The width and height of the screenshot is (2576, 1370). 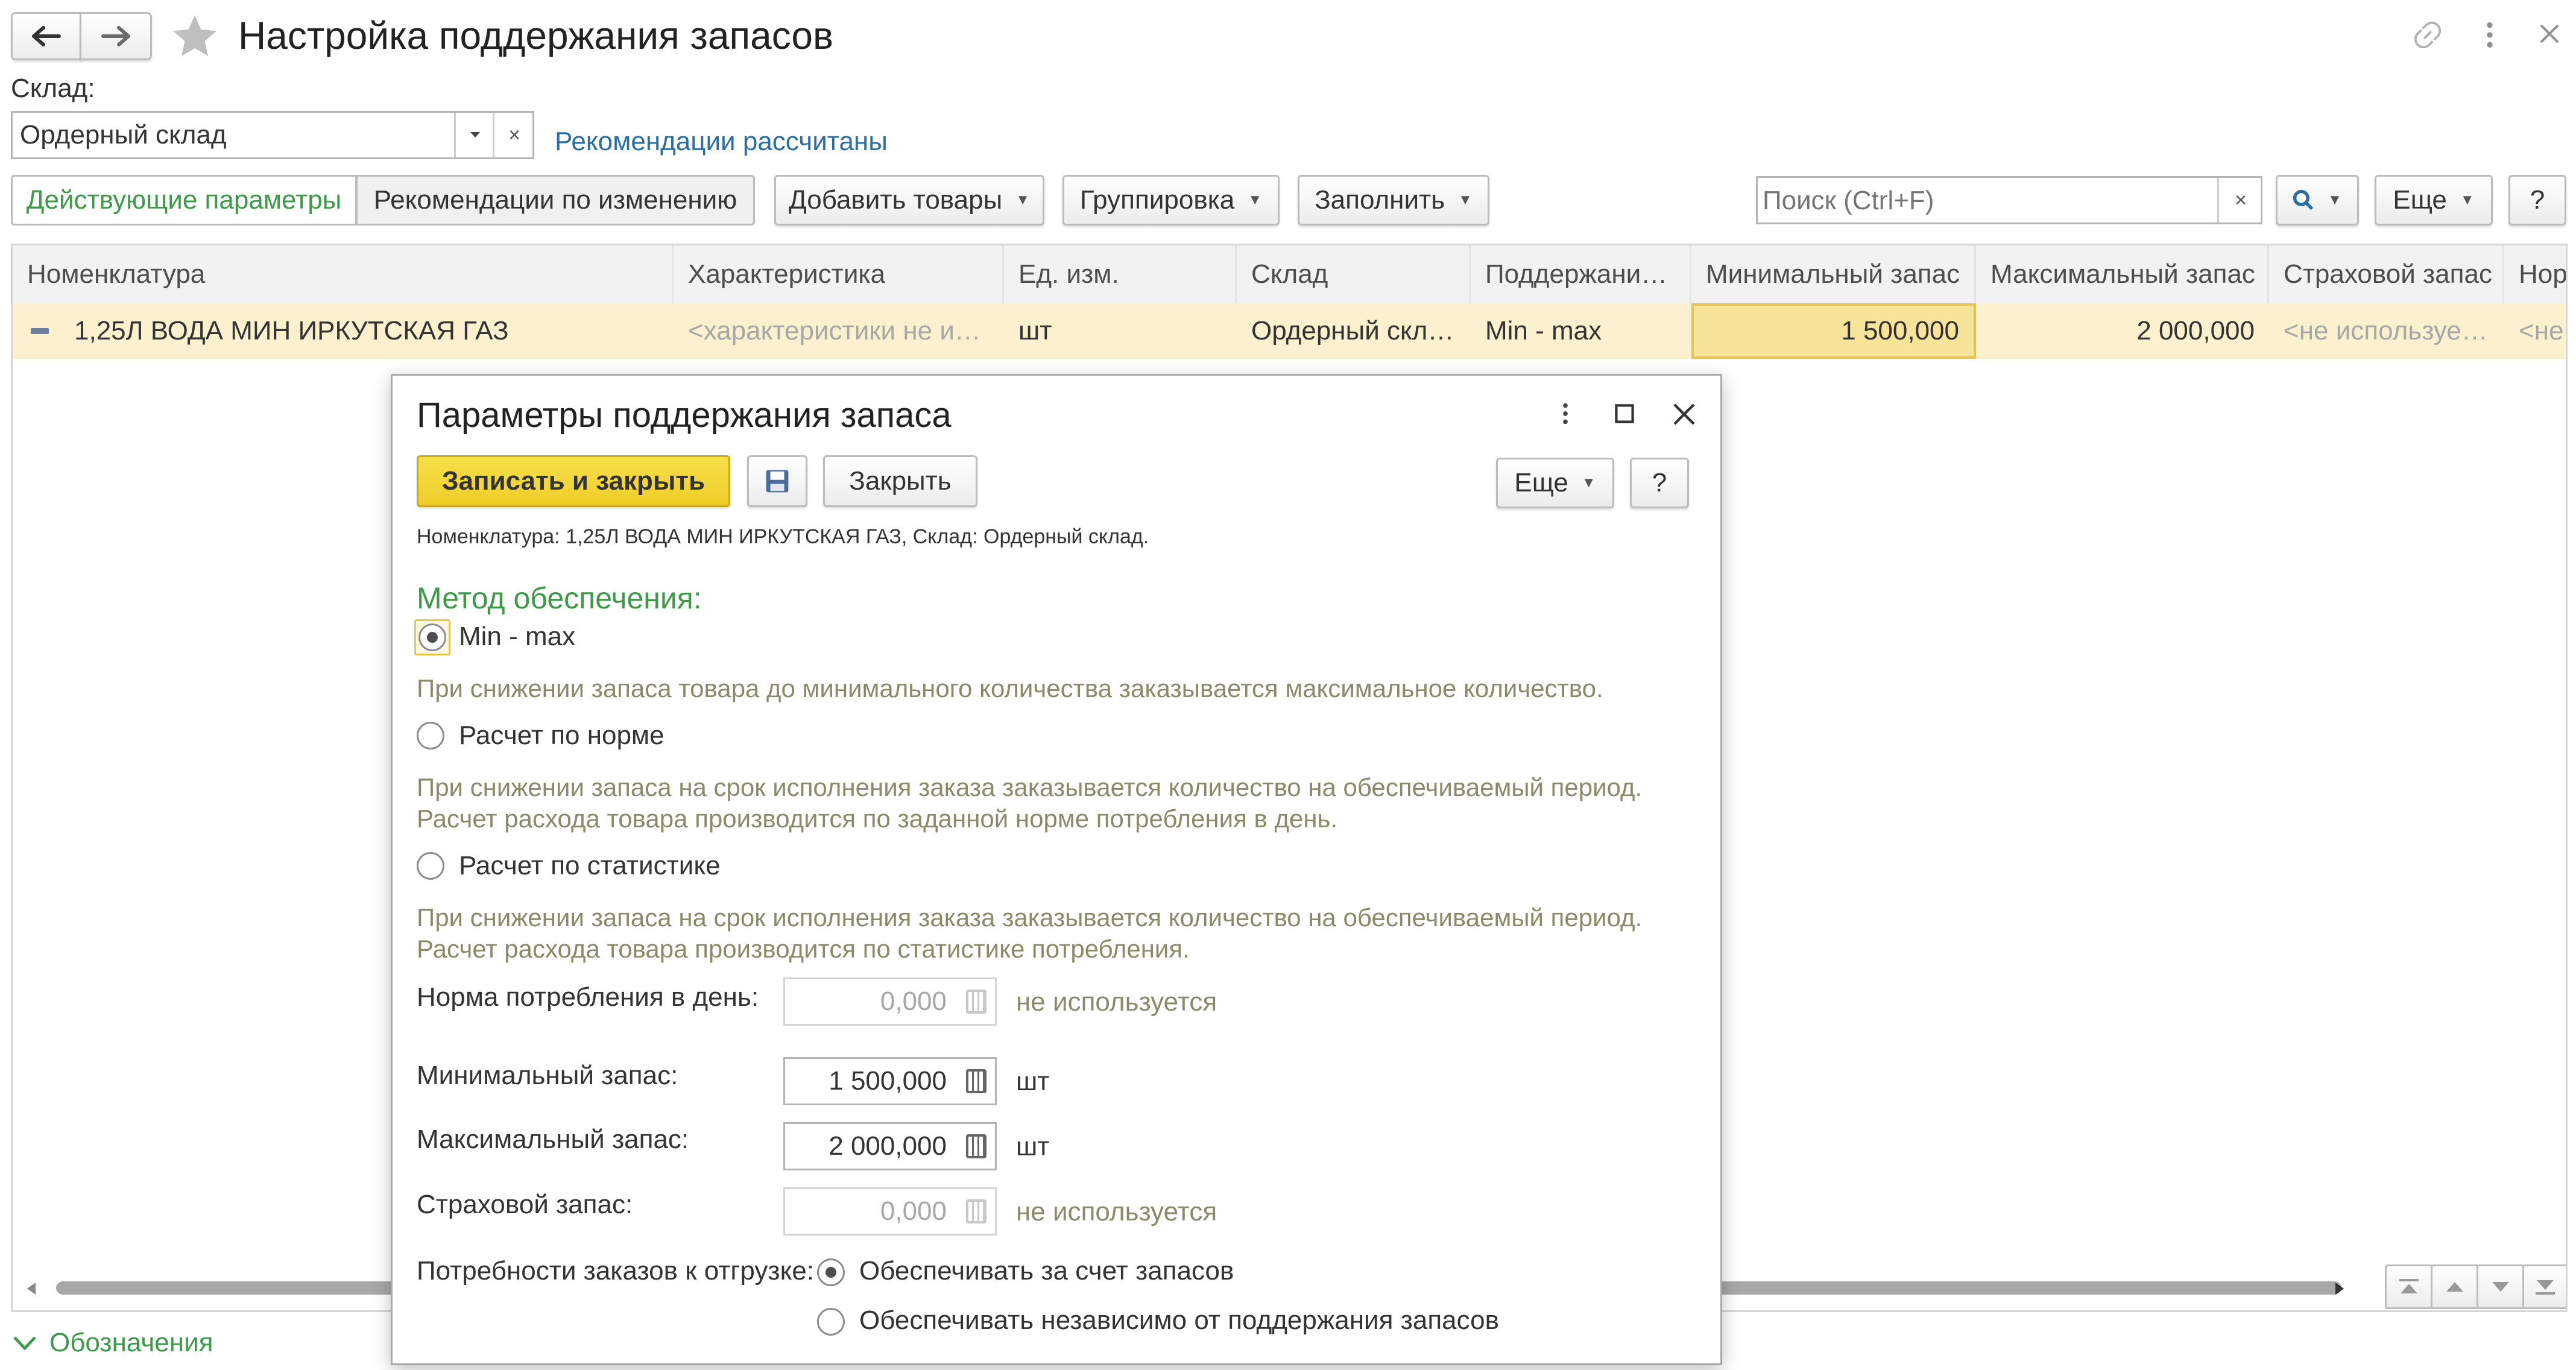 What do you see at coordinates (513, 135) in the screenshot?
I see `clear-button: ×` at bounding box center [513, 135].